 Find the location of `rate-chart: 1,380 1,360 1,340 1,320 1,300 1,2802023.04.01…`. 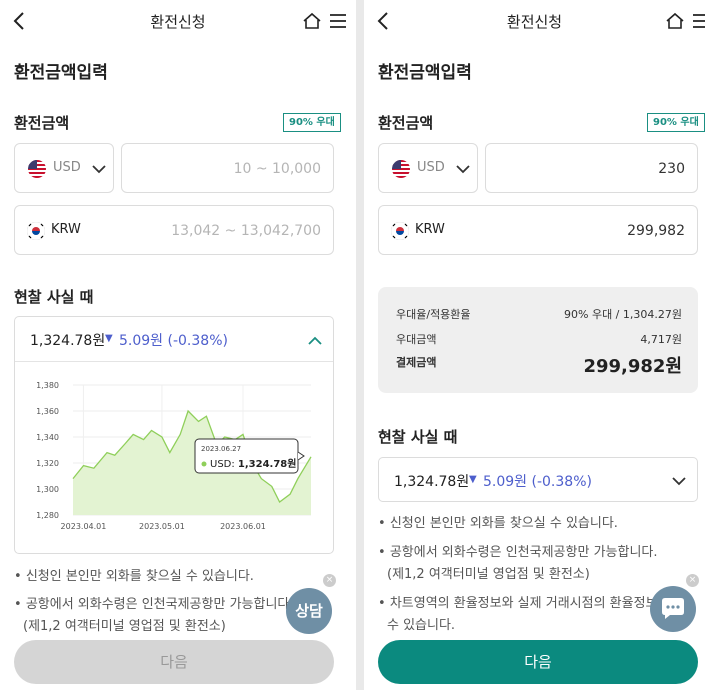

rate-chart: 1,380 1,360 1,340 1,320 1,300 1,2802023.04.01… is located at coordinates (174, 458).